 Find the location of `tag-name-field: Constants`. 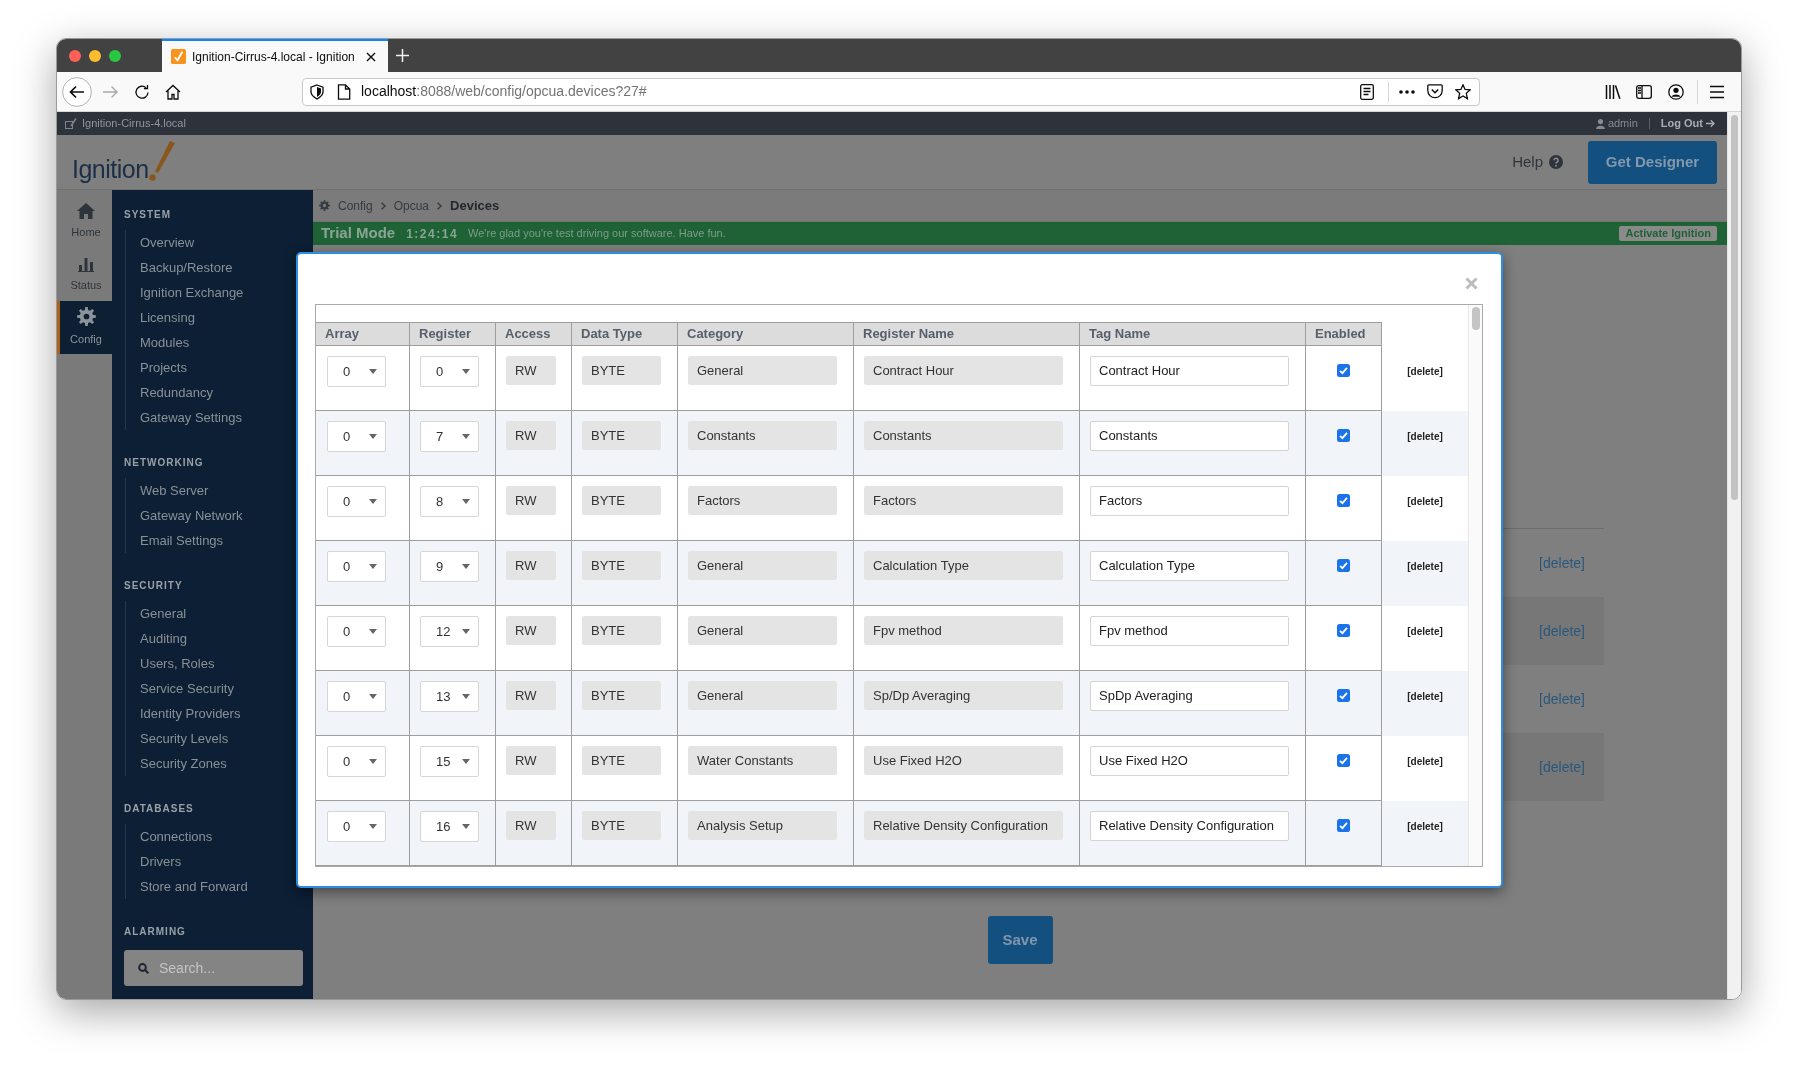

tag-name-field: Constants is located at coordinates (1189, 436).